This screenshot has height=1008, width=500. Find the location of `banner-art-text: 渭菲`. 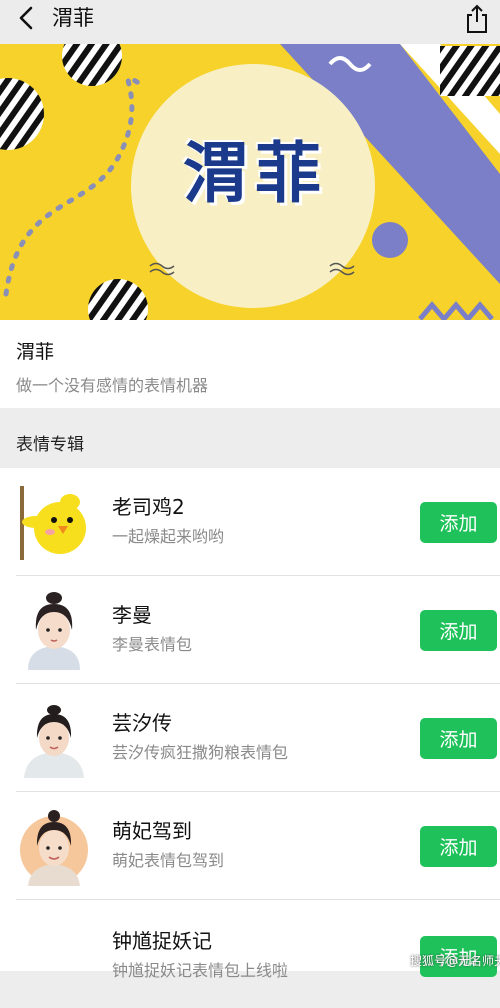

banner-art-text: 渭菲 is located at coordinates (255, 173).